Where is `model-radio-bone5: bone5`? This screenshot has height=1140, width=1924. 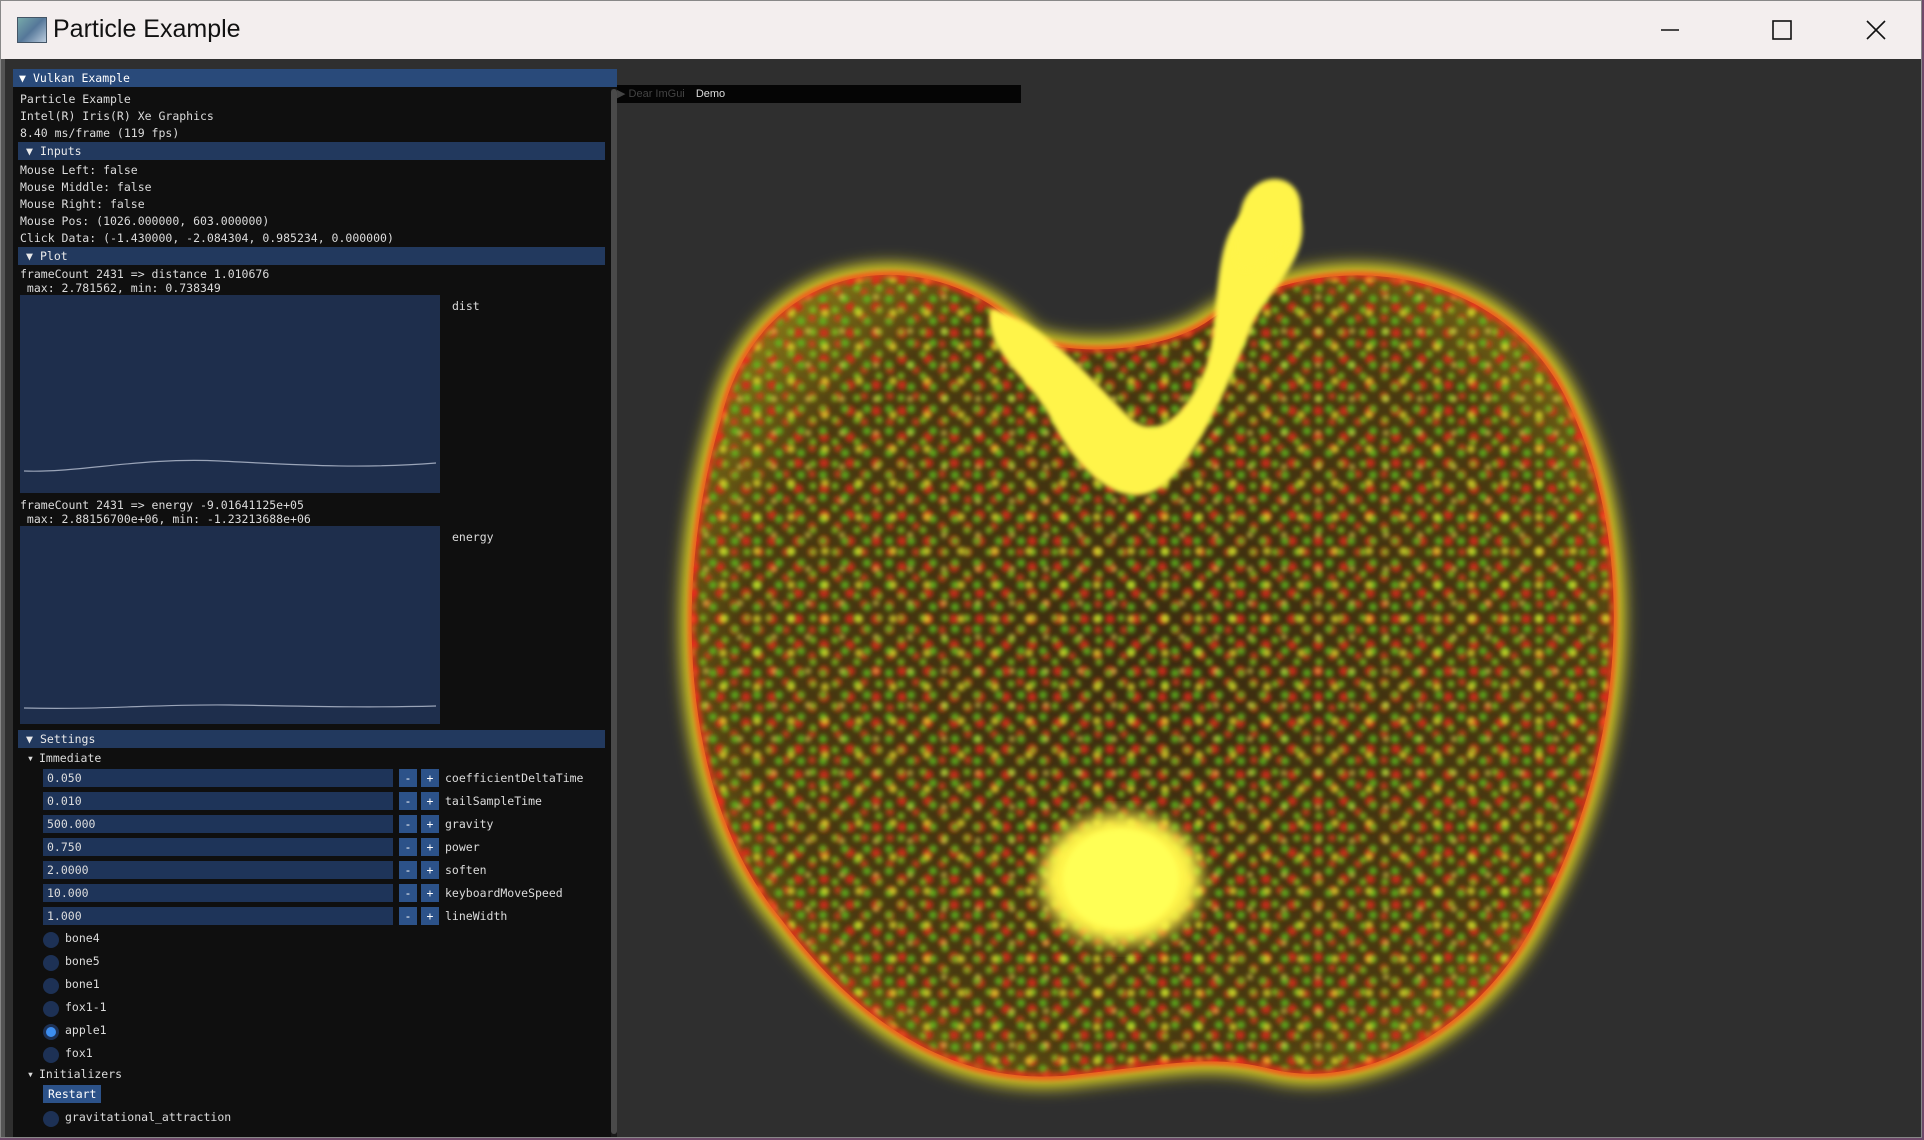 model-radio-bone5: bone5 is located at coordinates (315, 962).